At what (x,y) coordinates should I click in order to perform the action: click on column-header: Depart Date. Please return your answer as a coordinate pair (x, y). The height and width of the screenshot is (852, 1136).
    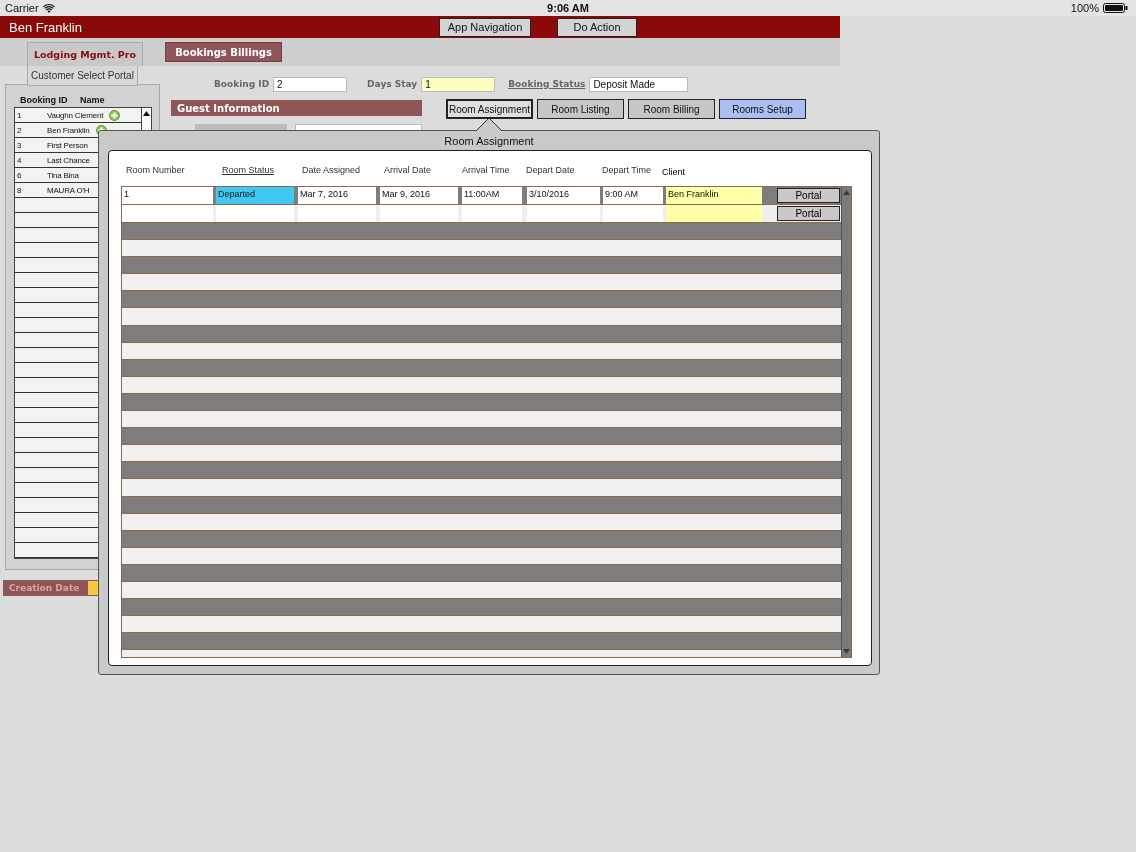
    Looking at the image, I should click on (551, 169).